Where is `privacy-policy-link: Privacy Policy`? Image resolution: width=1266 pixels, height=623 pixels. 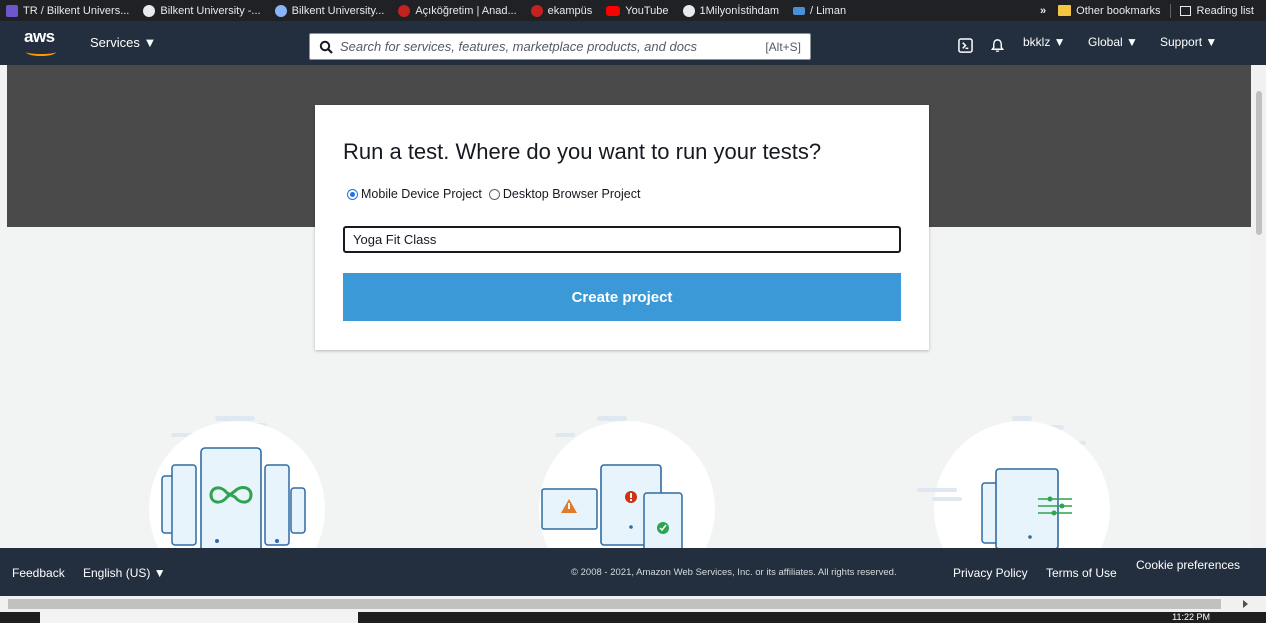 privacy-policy-link: Privacy Policy is located at coordinates (990, 573).